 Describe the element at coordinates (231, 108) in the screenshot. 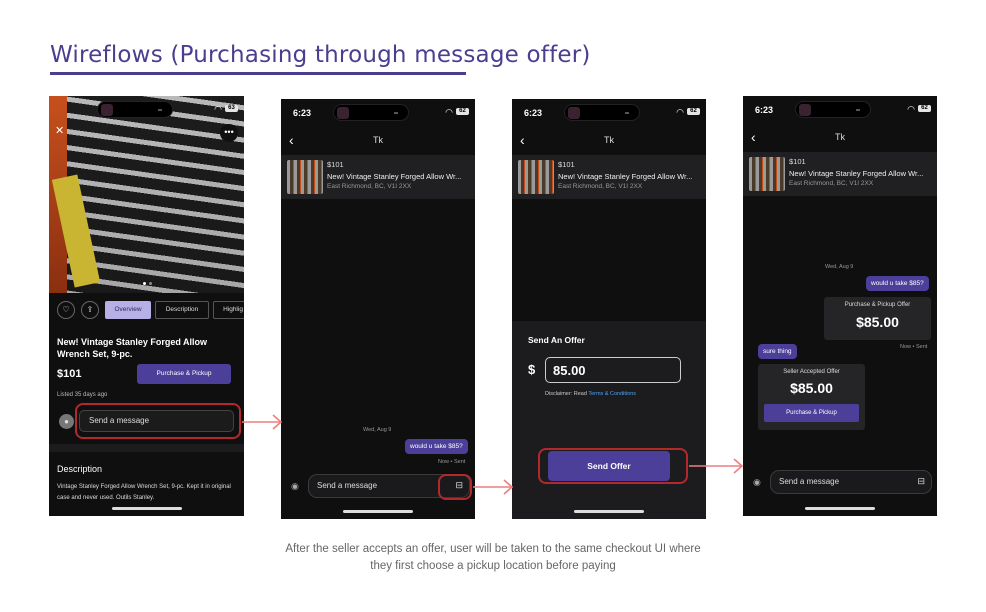

I see `battery-icon: 63` at that location.